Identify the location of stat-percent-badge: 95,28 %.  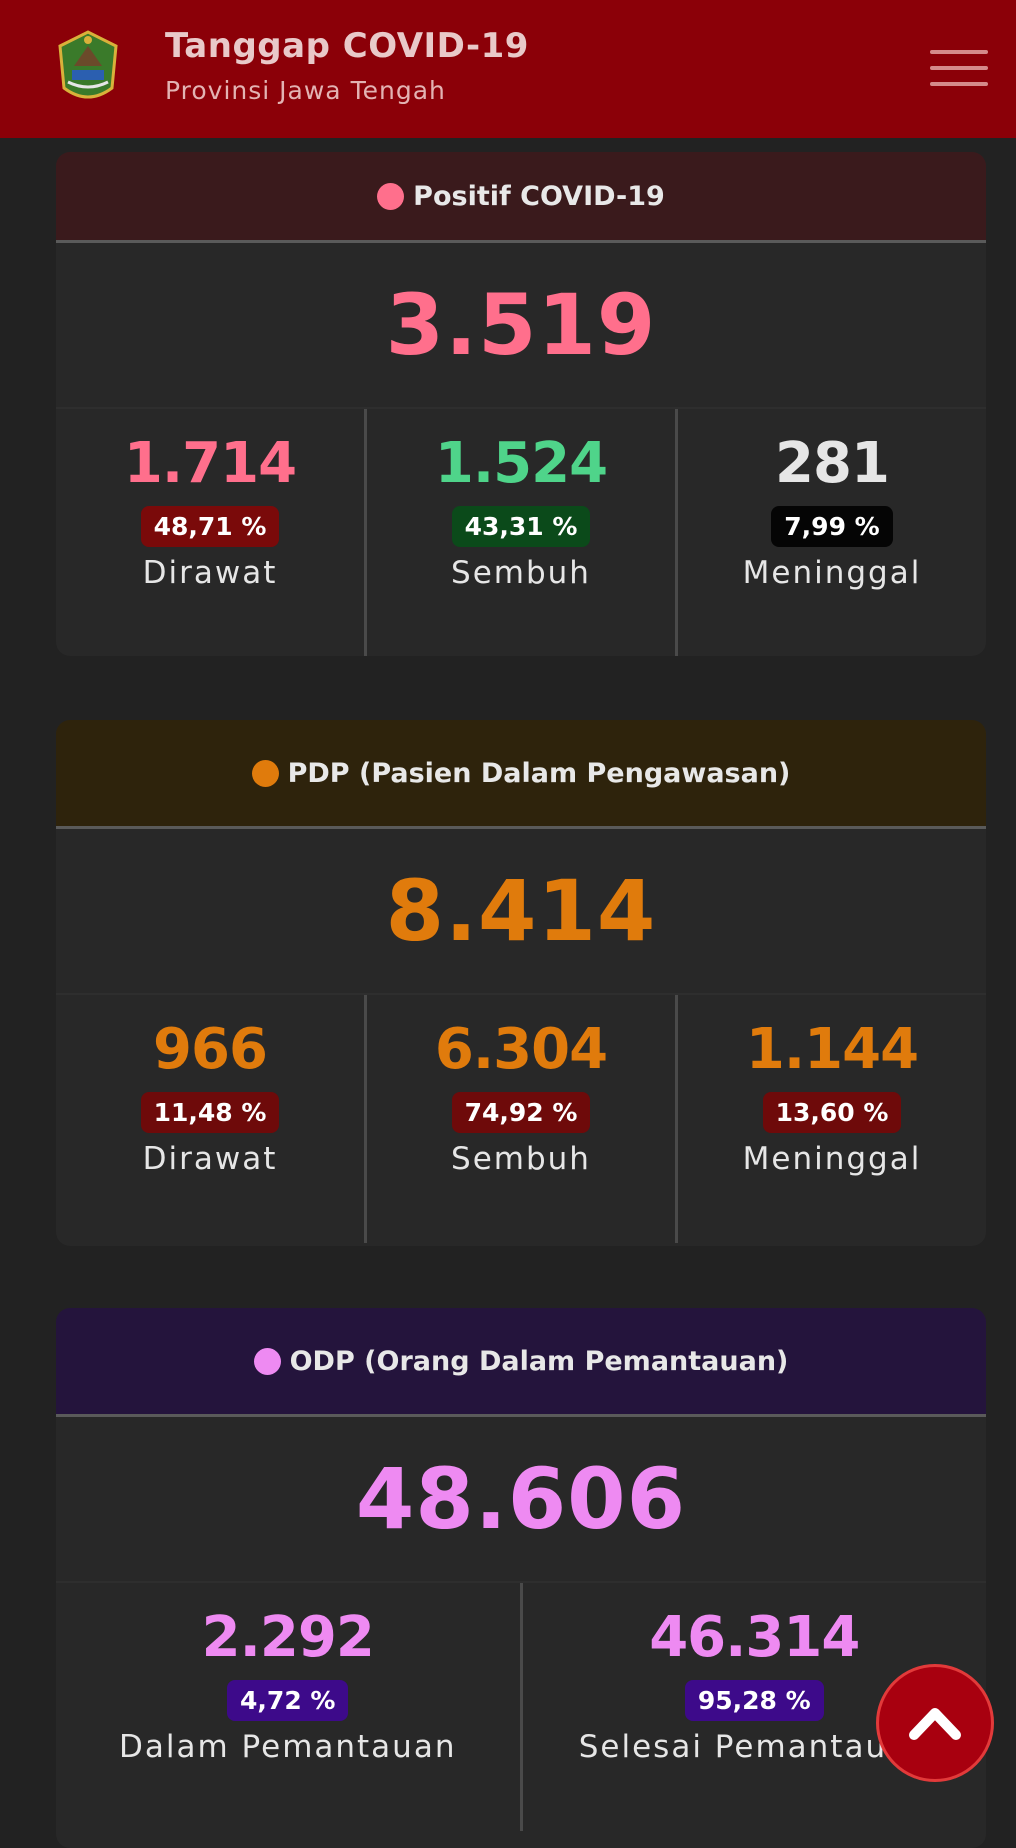
(754, 1700).